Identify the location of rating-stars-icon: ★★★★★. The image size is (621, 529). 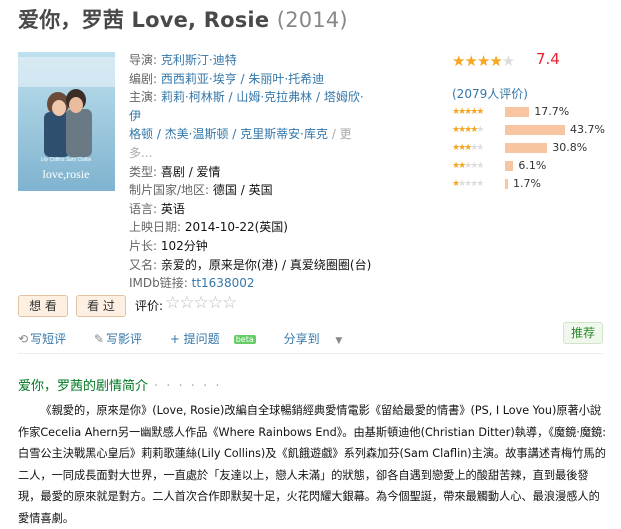
(483, 61).